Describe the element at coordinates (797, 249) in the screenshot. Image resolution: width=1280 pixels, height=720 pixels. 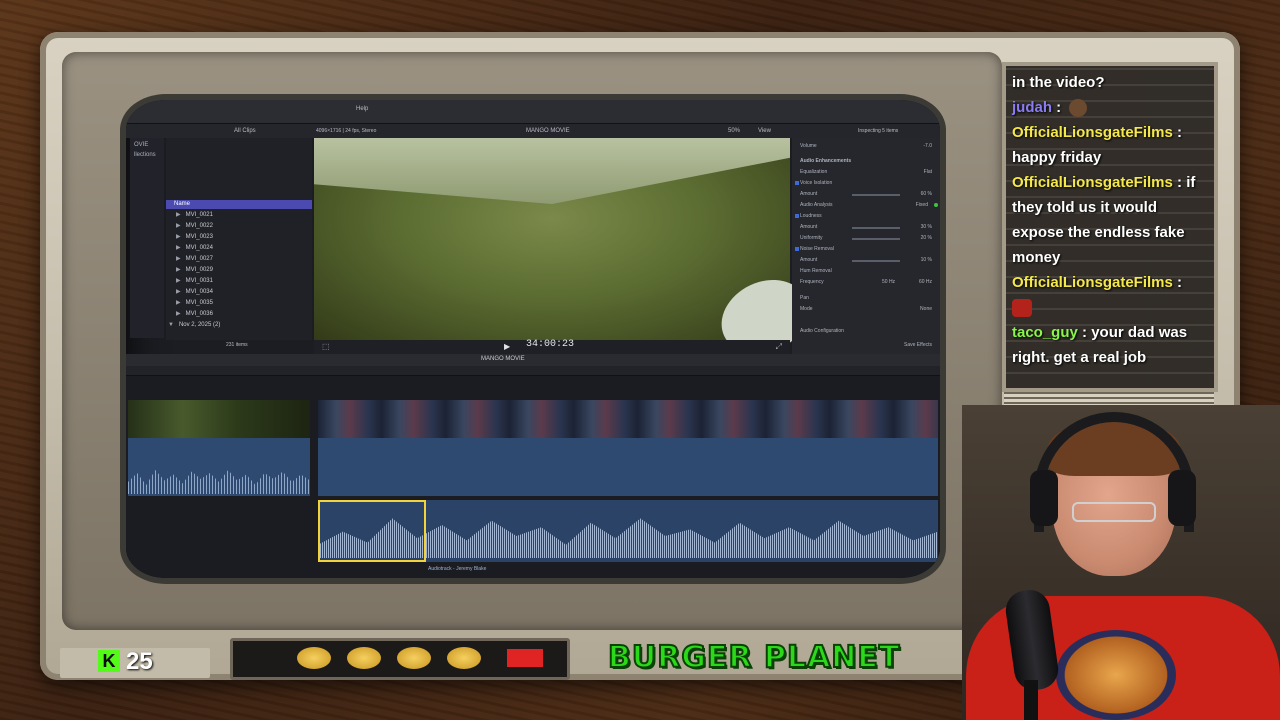
I see `noise-removal-checkbox` at that location.